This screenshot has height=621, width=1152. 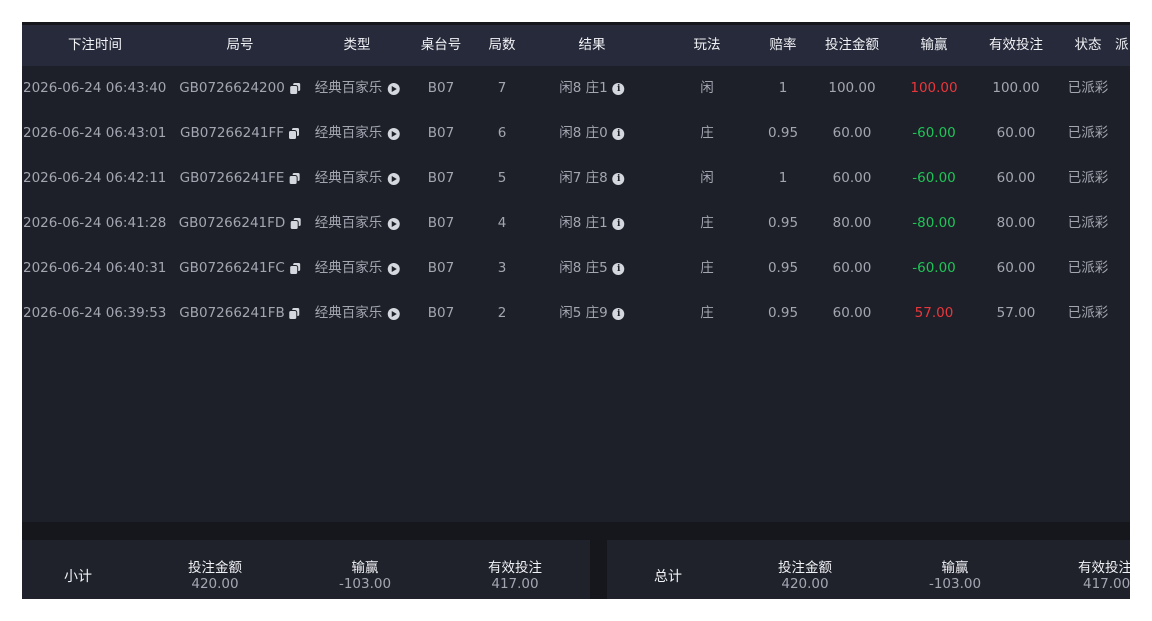 I want to click on cell-odds: 0.95, so click(x=783, y=133).